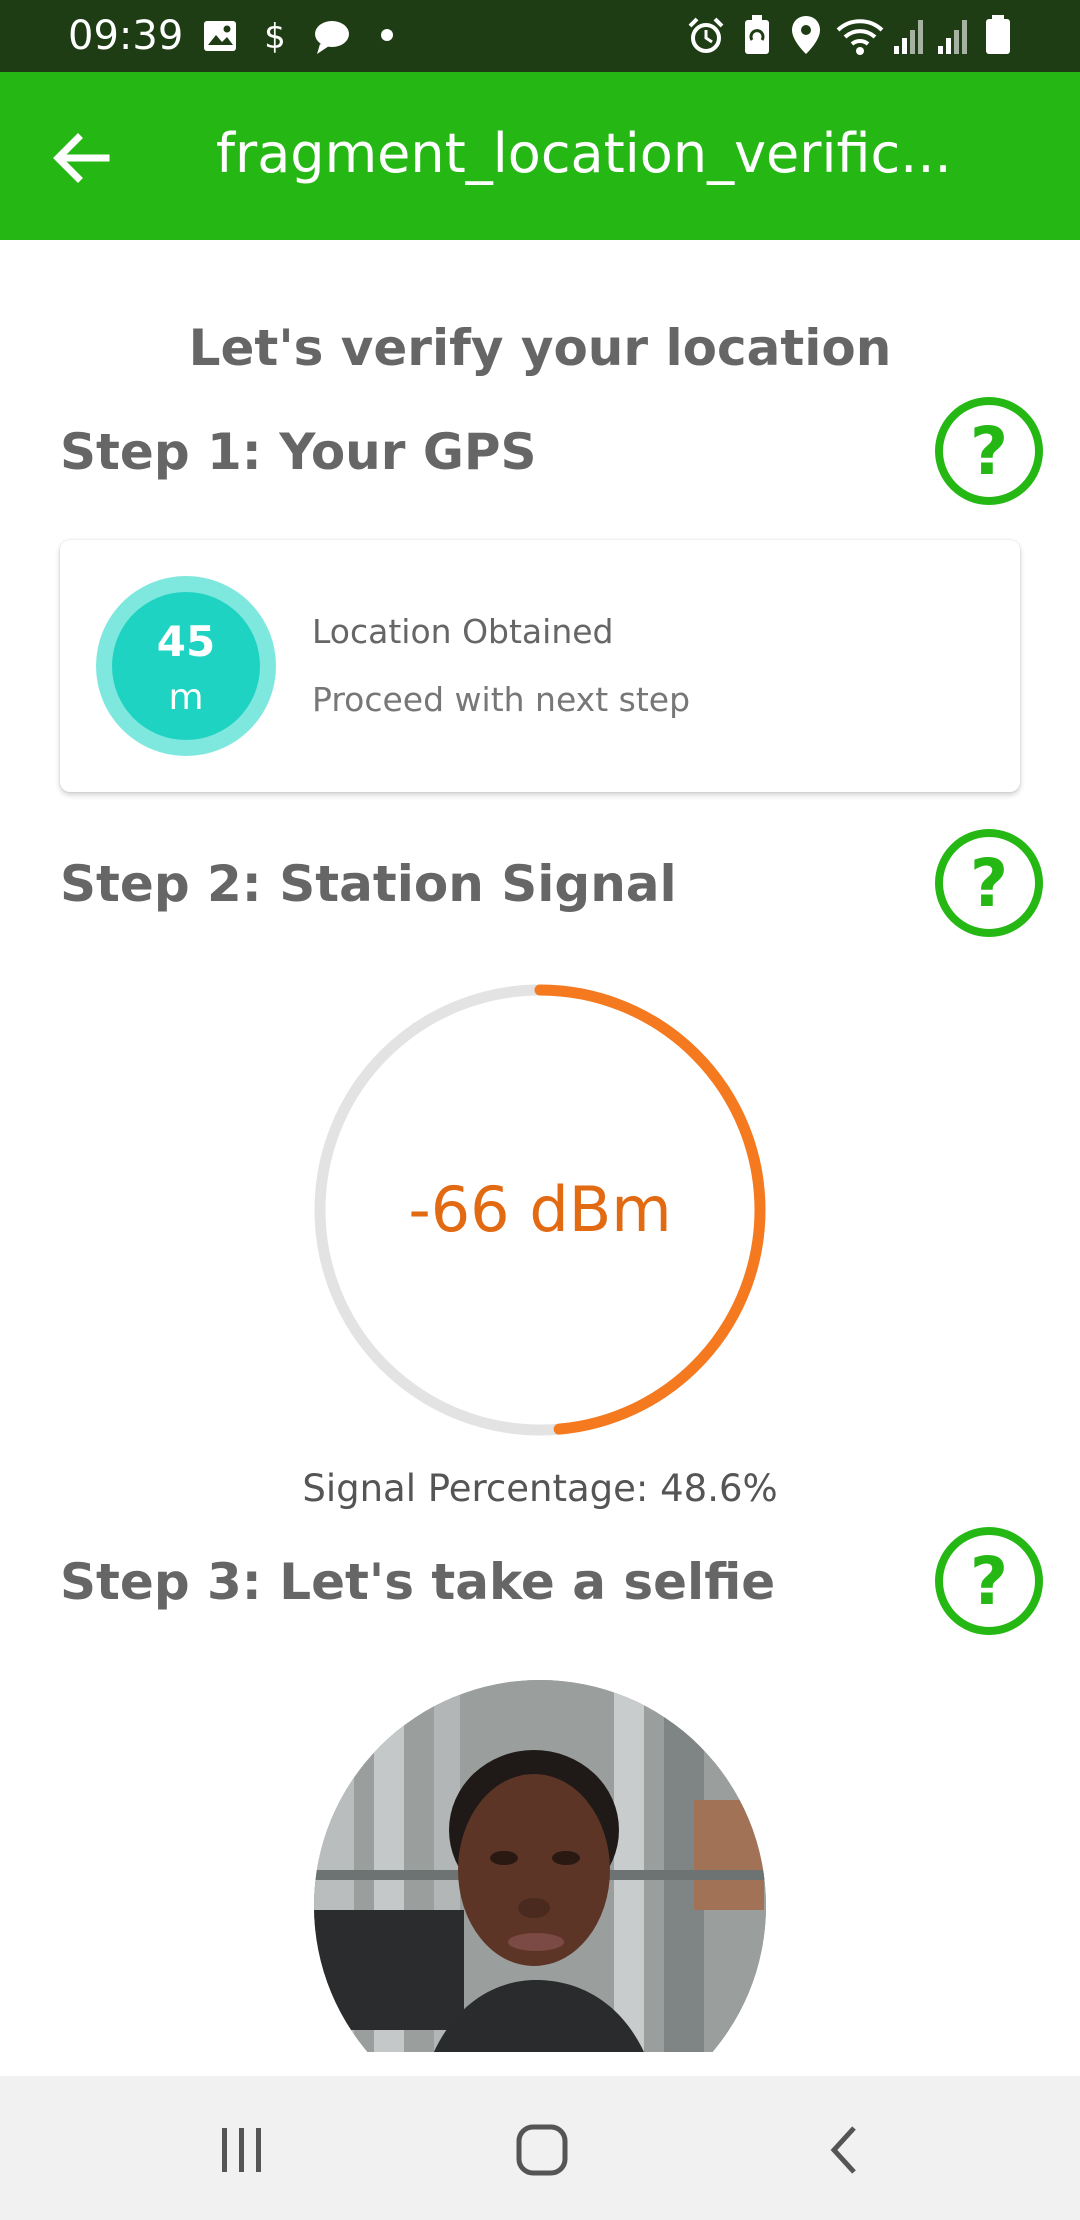  Describe the element at coordinates (757, 34) in the screenshot. I see `battery-saver-icon` at that location.